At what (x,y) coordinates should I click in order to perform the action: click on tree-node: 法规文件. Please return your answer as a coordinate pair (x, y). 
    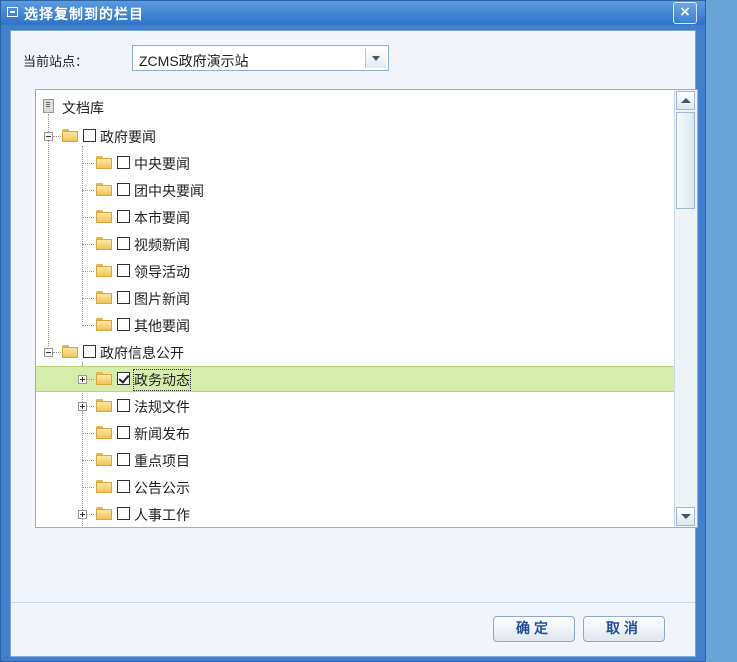
    Looking at the image, I should click on (356, 406).